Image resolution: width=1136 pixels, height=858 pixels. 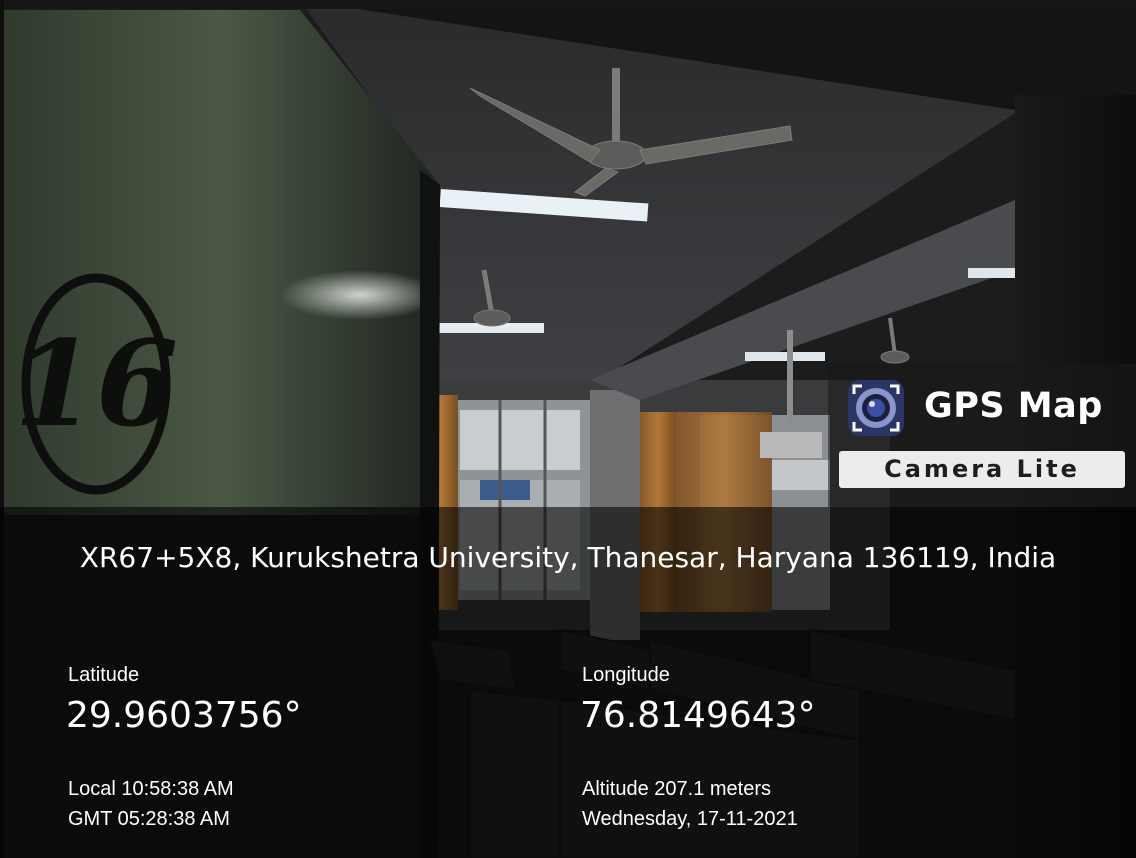 What do you see at coordinates (1013, 406) in the screenshot?
I see `watermark-title: GPS Map` at bounding box center [1013, 406].